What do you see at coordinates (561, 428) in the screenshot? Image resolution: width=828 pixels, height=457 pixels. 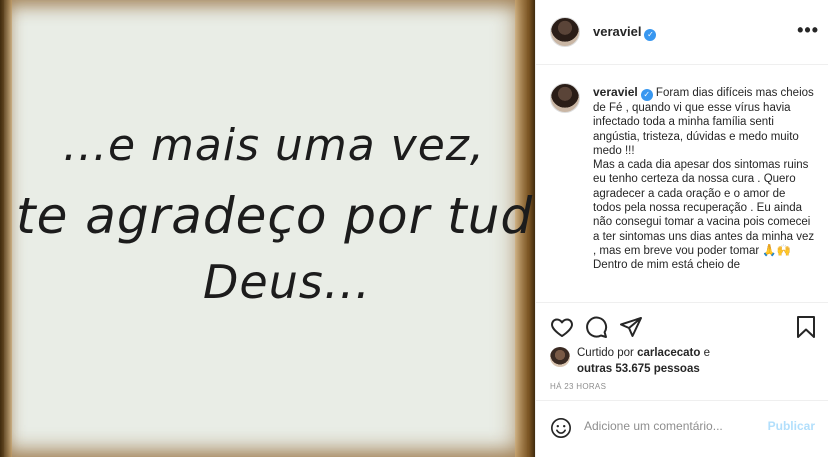 I see `emoji-icon` at bounding box center [561, 428].